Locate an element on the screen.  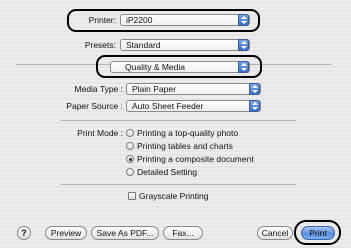
preview-button: Preview is located at coordinates (66, 233).